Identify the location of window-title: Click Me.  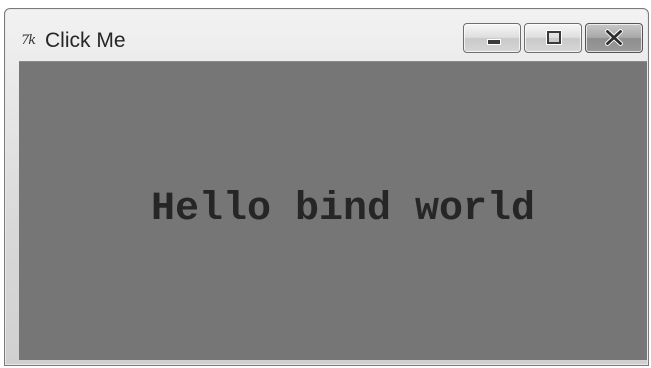
(85, 40).